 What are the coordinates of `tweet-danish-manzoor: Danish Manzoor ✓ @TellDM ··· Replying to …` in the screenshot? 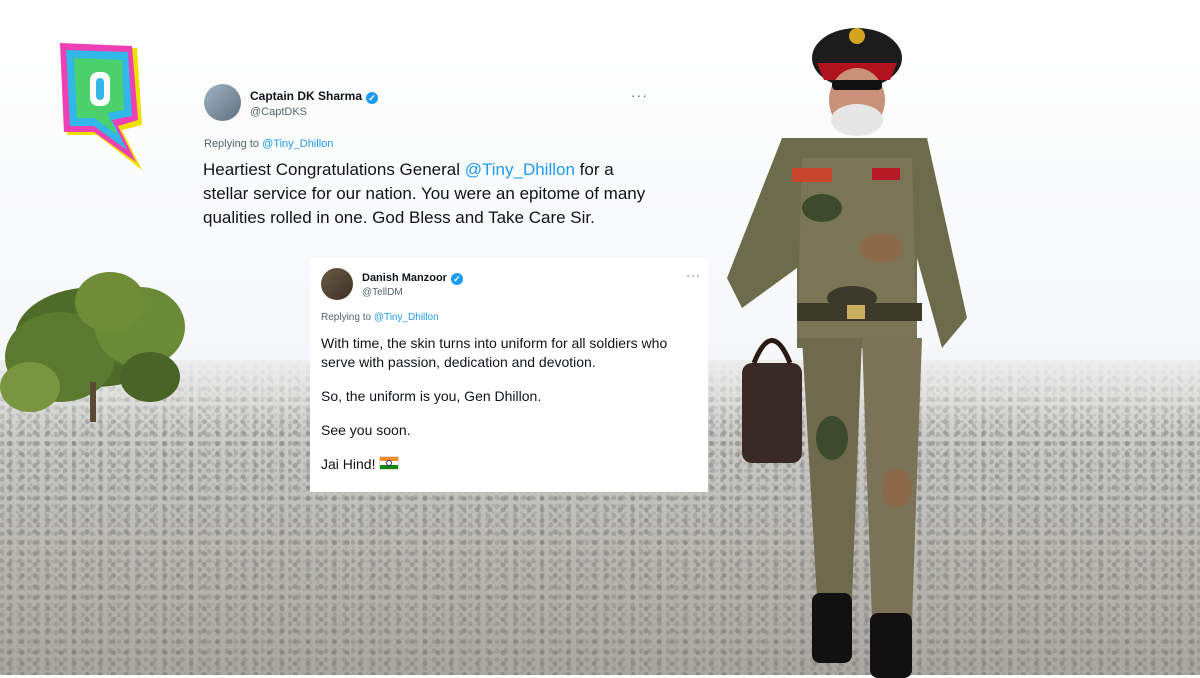 It's located at (509, 375).